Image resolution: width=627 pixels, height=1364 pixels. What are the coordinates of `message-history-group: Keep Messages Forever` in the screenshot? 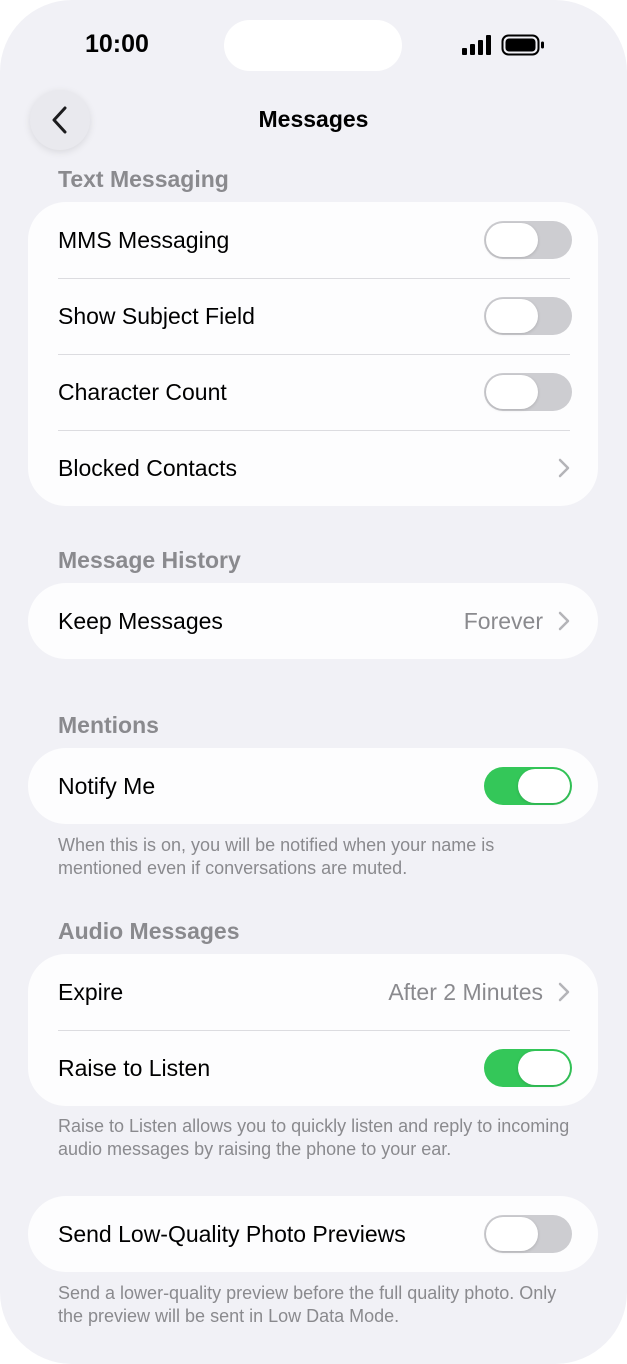 It's located at (313, 621).